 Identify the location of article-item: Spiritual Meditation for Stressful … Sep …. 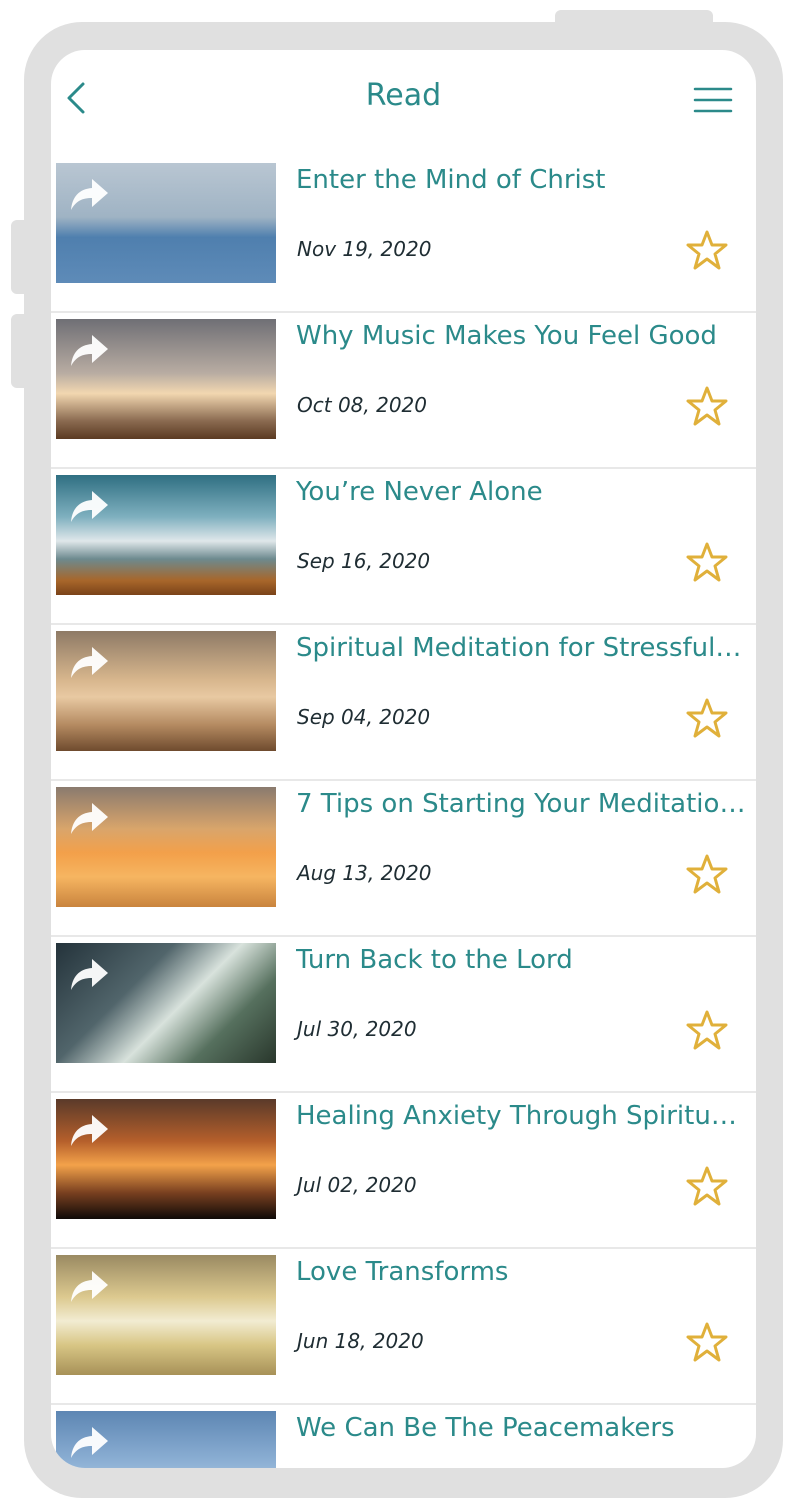
(403, 703).